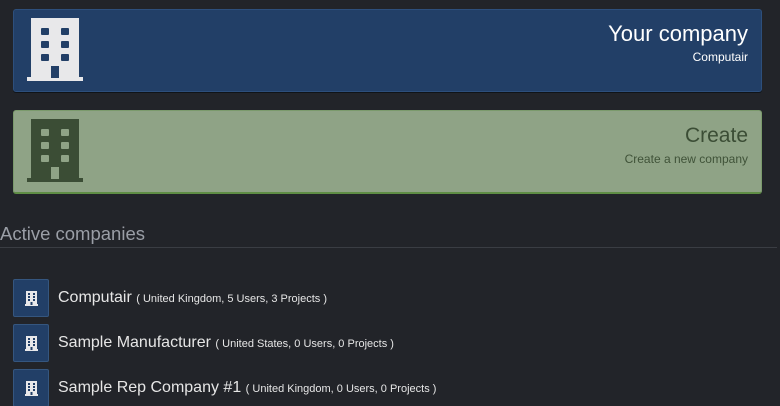 The width and height of the screenshot is (780, 406). What do you see at coordinates (686, 159) in the screenshot?
I see `create-subtitle: Create a new company` at bounding box center [686, 159].